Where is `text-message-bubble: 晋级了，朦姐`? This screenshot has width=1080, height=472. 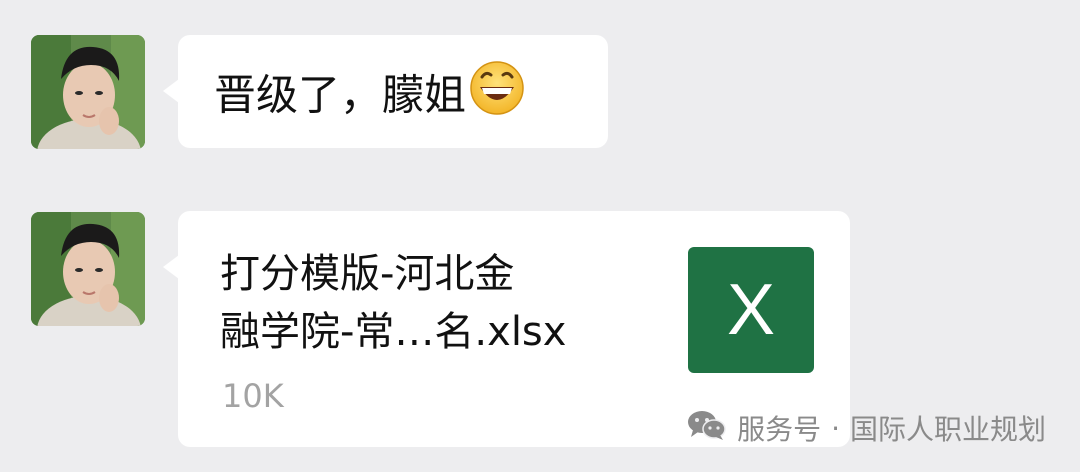
text-message-bubble: 晋级了，朦姐 is located at coordinates (385, 91).